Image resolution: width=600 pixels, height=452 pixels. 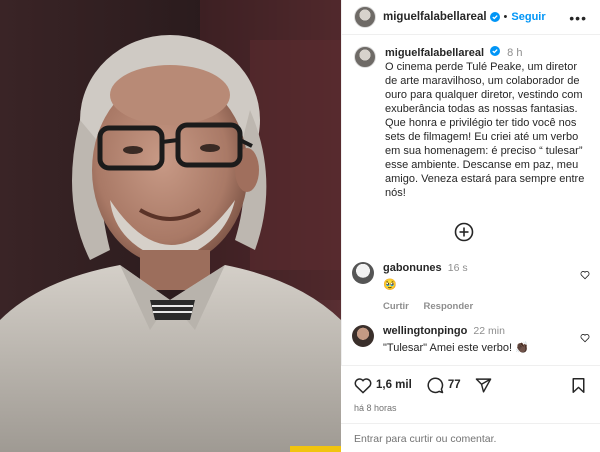 What do you see at coordinates (515, 53) in the screenshot?
I see `caption-time: 8 h` at bounding box center [515, 53].